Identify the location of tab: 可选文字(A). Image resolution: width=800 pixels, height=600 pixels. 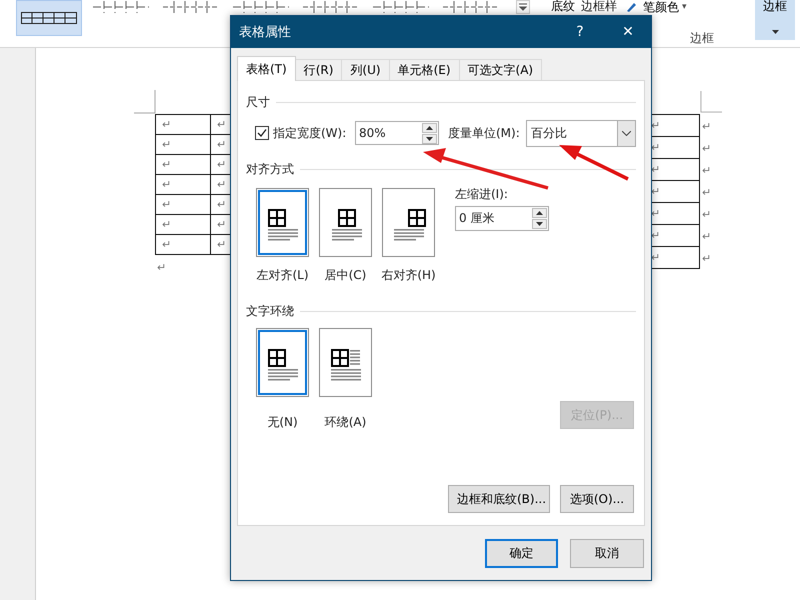
(500, 70).